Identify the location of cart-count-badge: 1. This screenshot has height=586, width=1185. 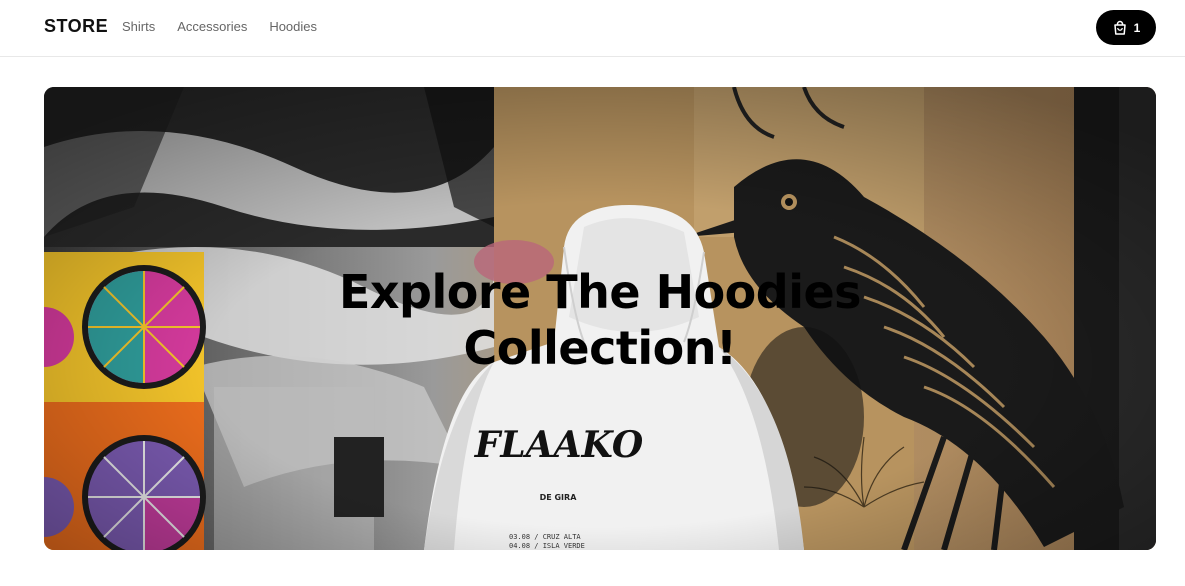
(1137, 27).